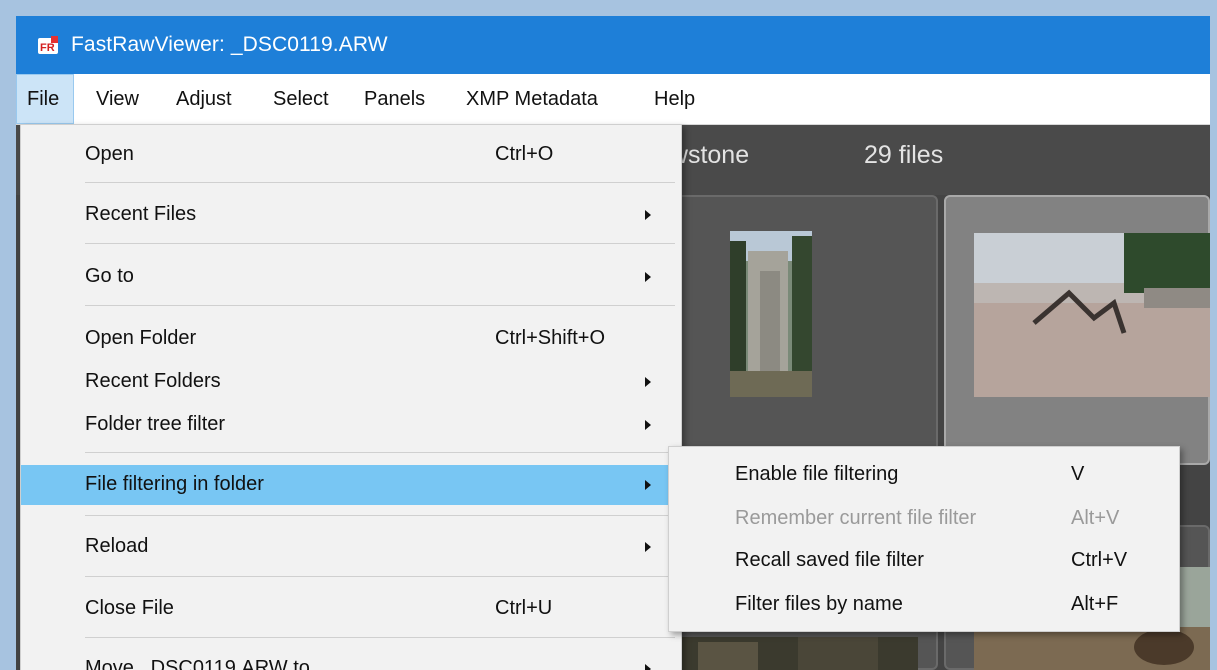 The height and width of the screenshot is (670, 1217). I want to click on menu-item-reload: Reload, so click(351, 547).